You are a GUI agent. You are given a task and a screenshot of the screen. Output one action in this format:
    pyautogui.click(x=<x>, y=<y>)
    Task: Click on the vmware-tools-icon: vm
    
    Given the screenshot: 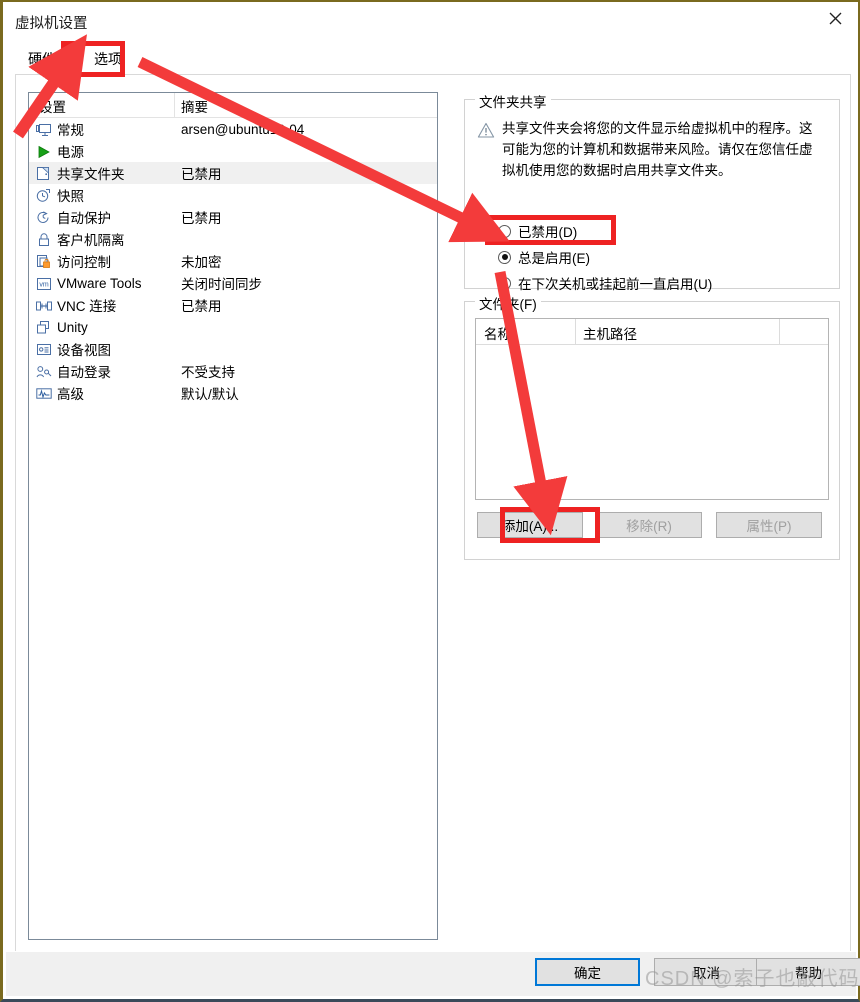 What is the action you would take?
    pyautogui.click(x=43, y=283)
    